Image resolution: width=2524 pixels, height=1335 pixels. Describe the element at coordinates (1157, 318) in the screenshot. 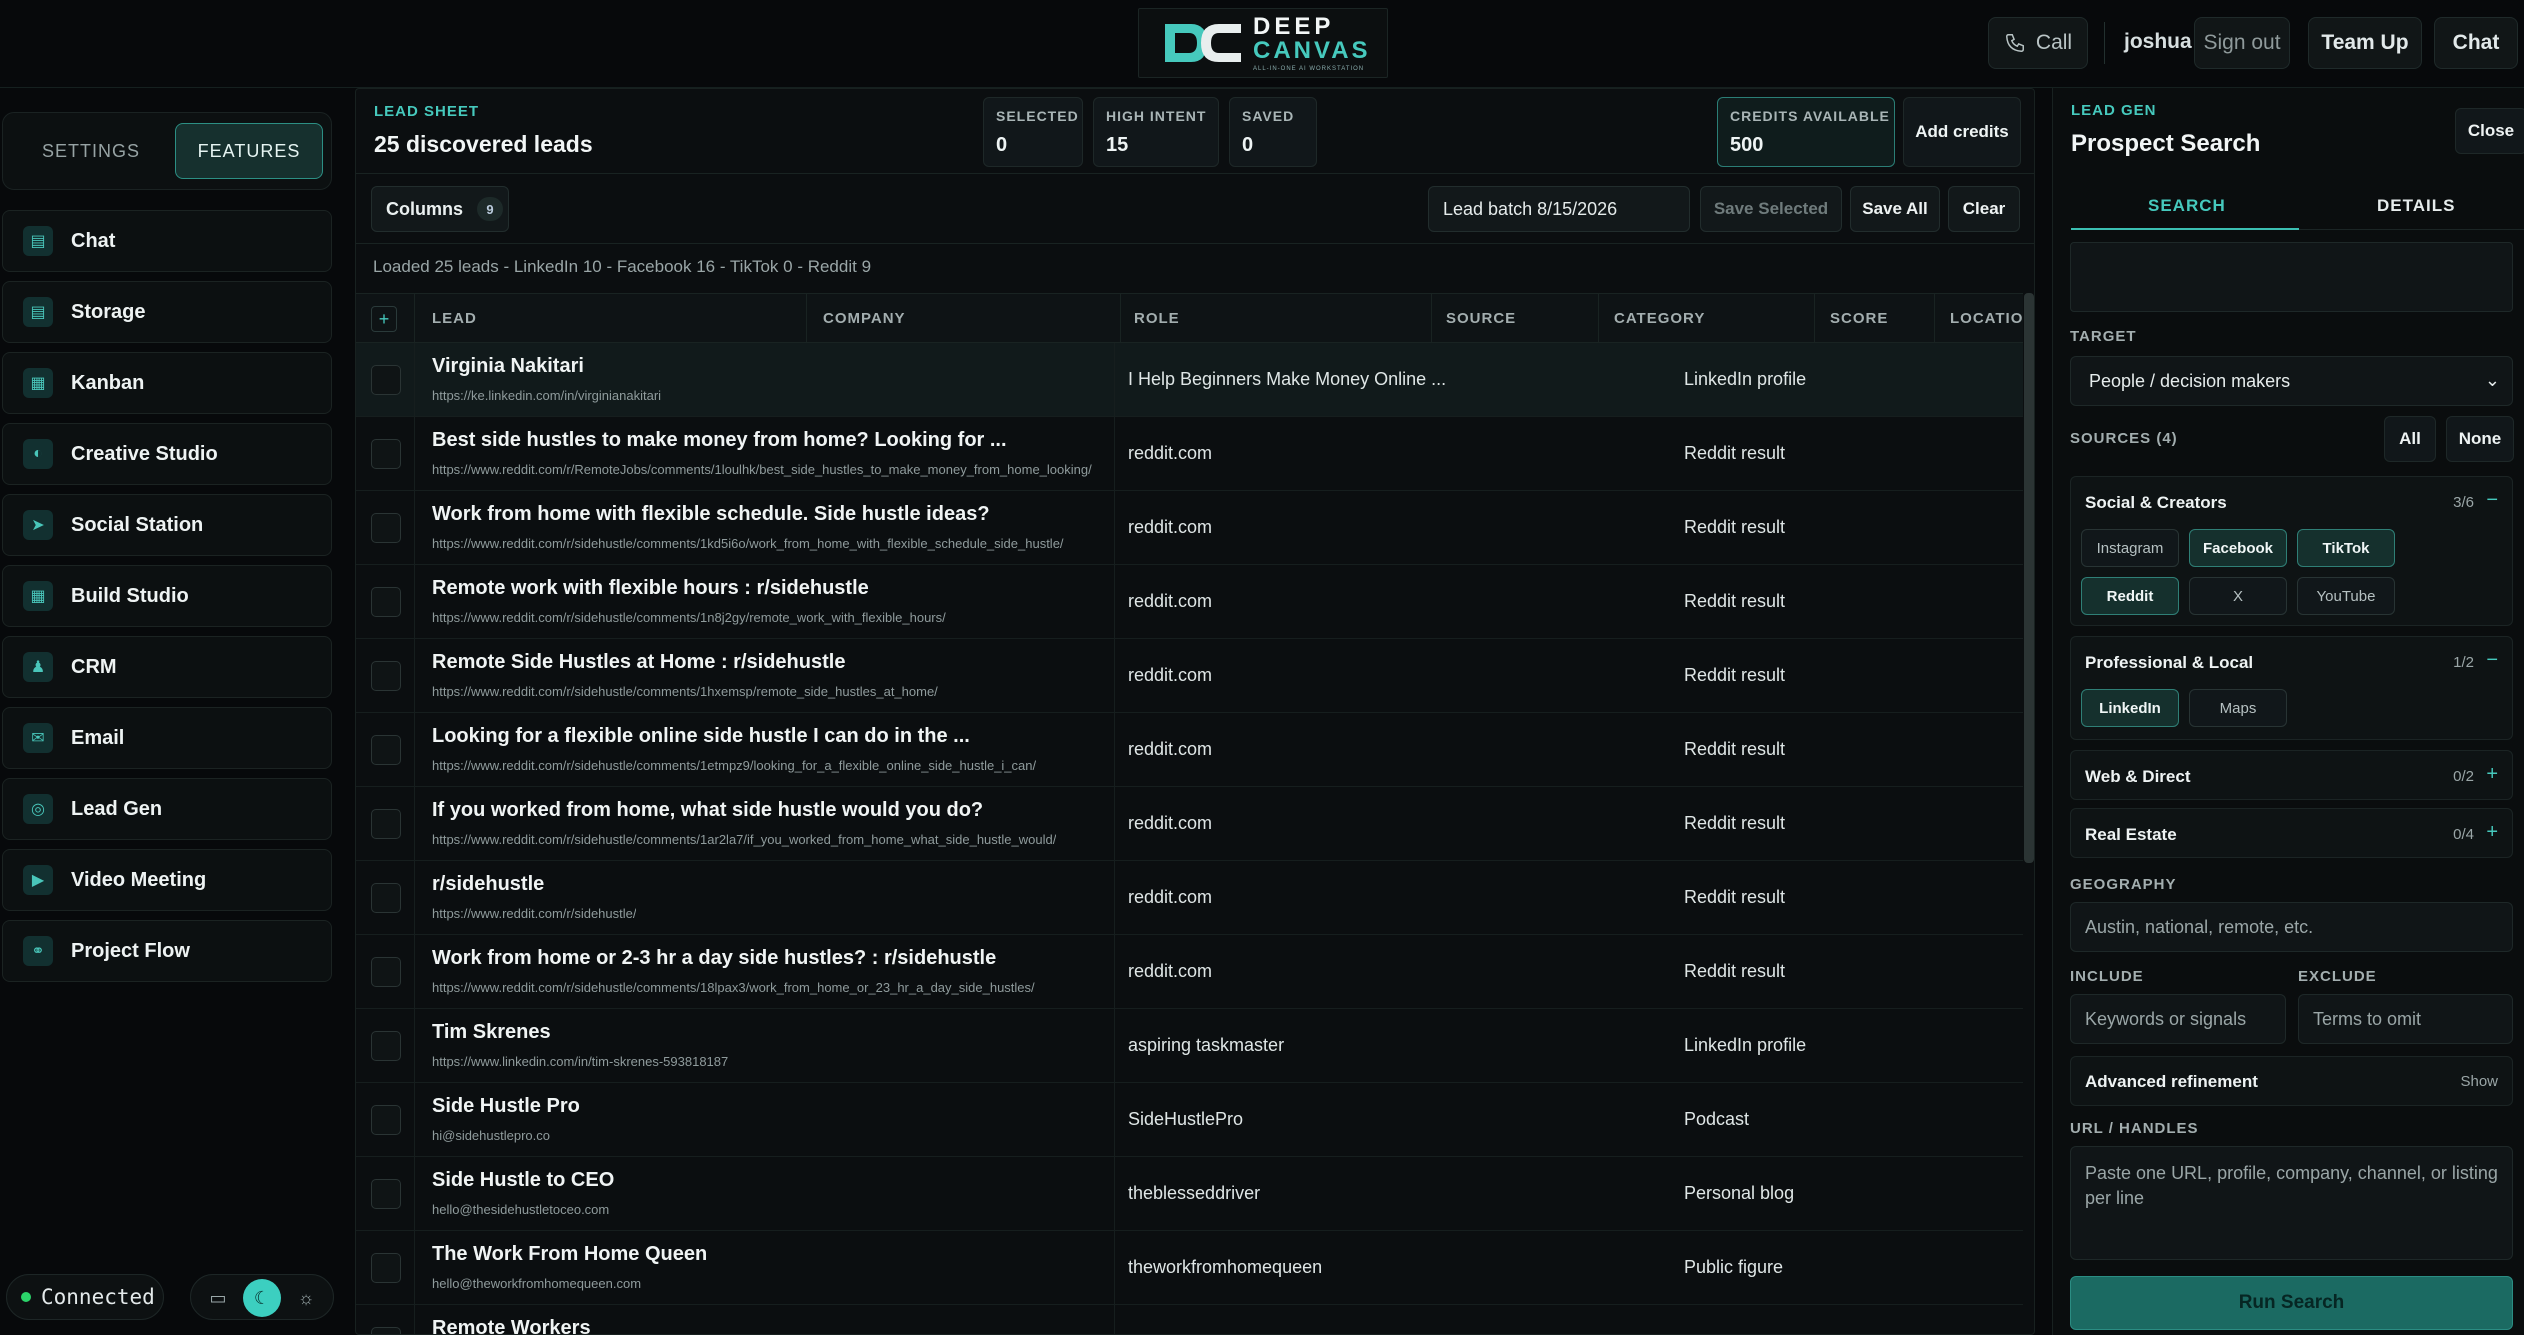

I see `col-role: ROLE` at that location.